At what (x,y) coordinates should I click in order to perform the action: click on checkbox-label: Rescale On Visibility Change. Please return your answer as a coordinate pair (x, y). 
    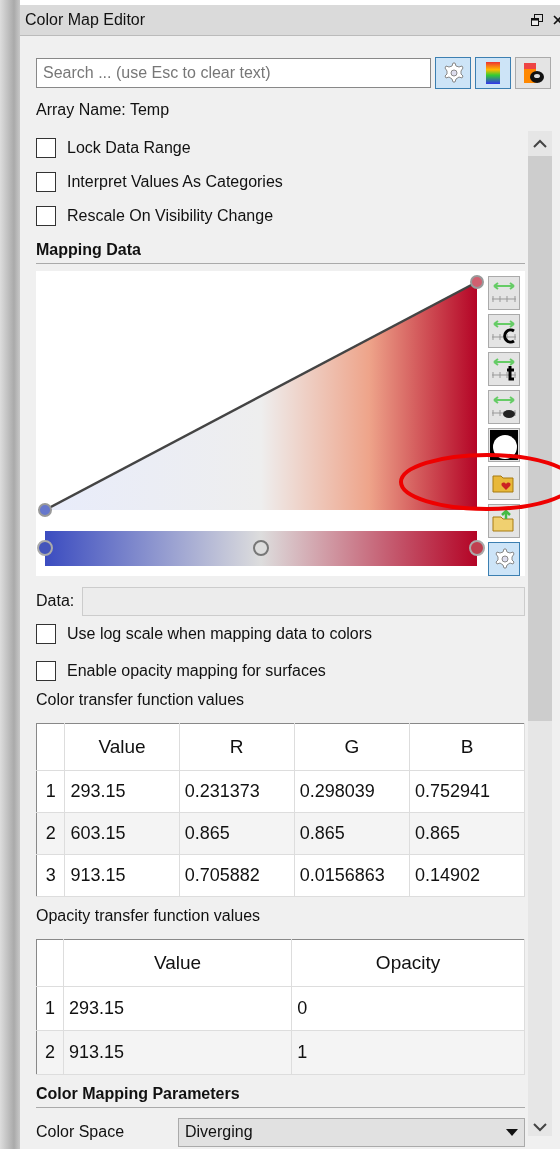
    Looking at the image, I should click on (170, 216).